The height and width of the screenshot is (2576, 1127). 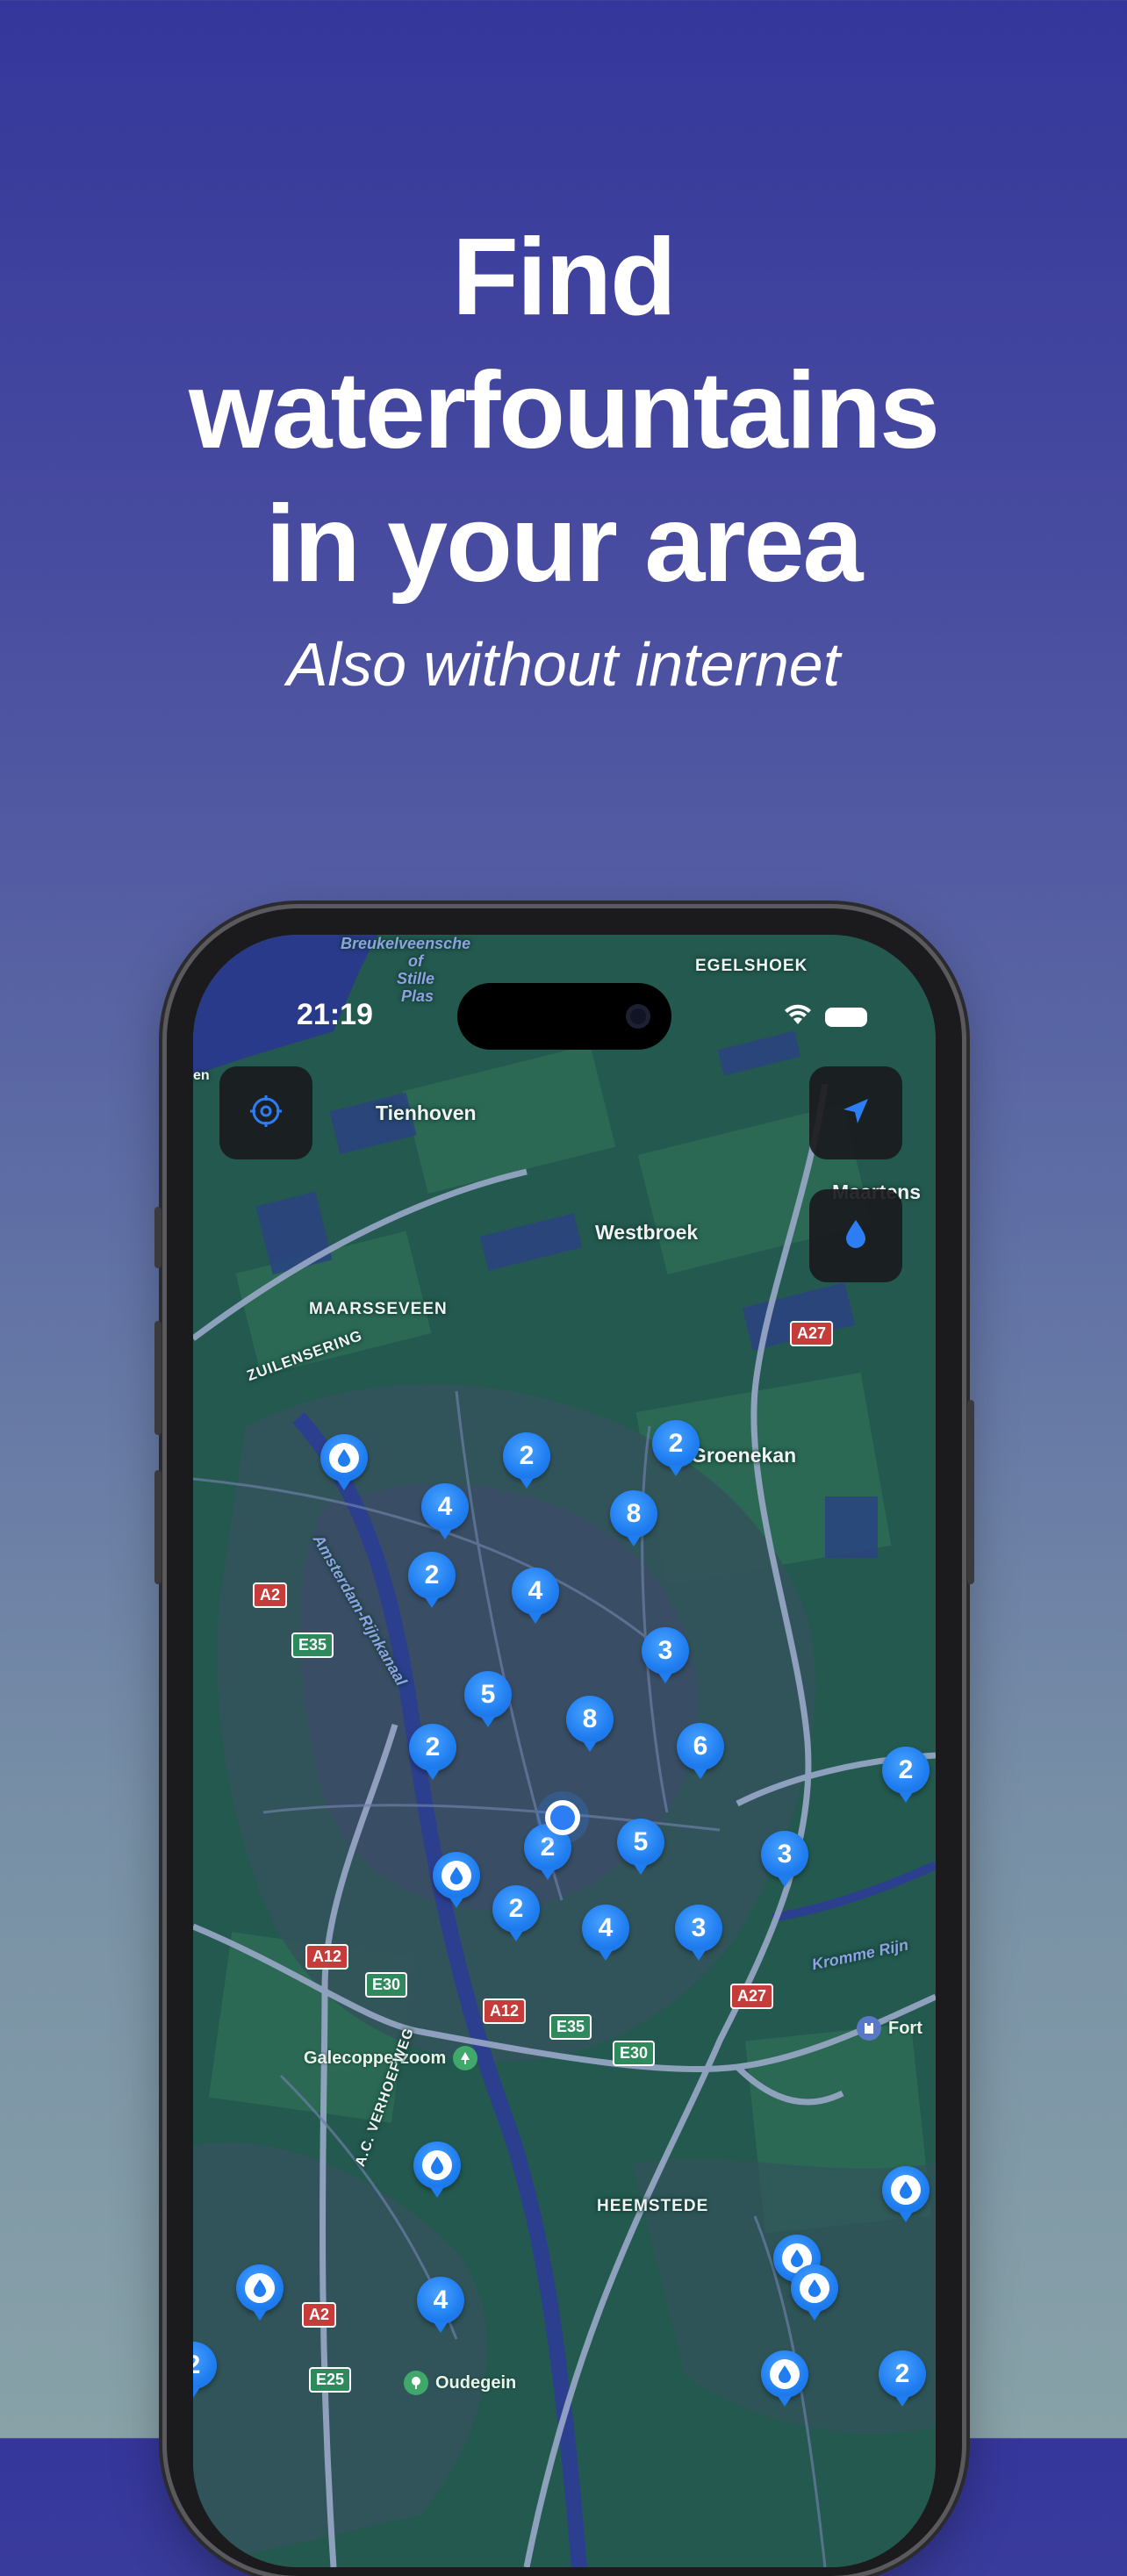 I want to click on locate-me-button, so click(x=855, y=1112).